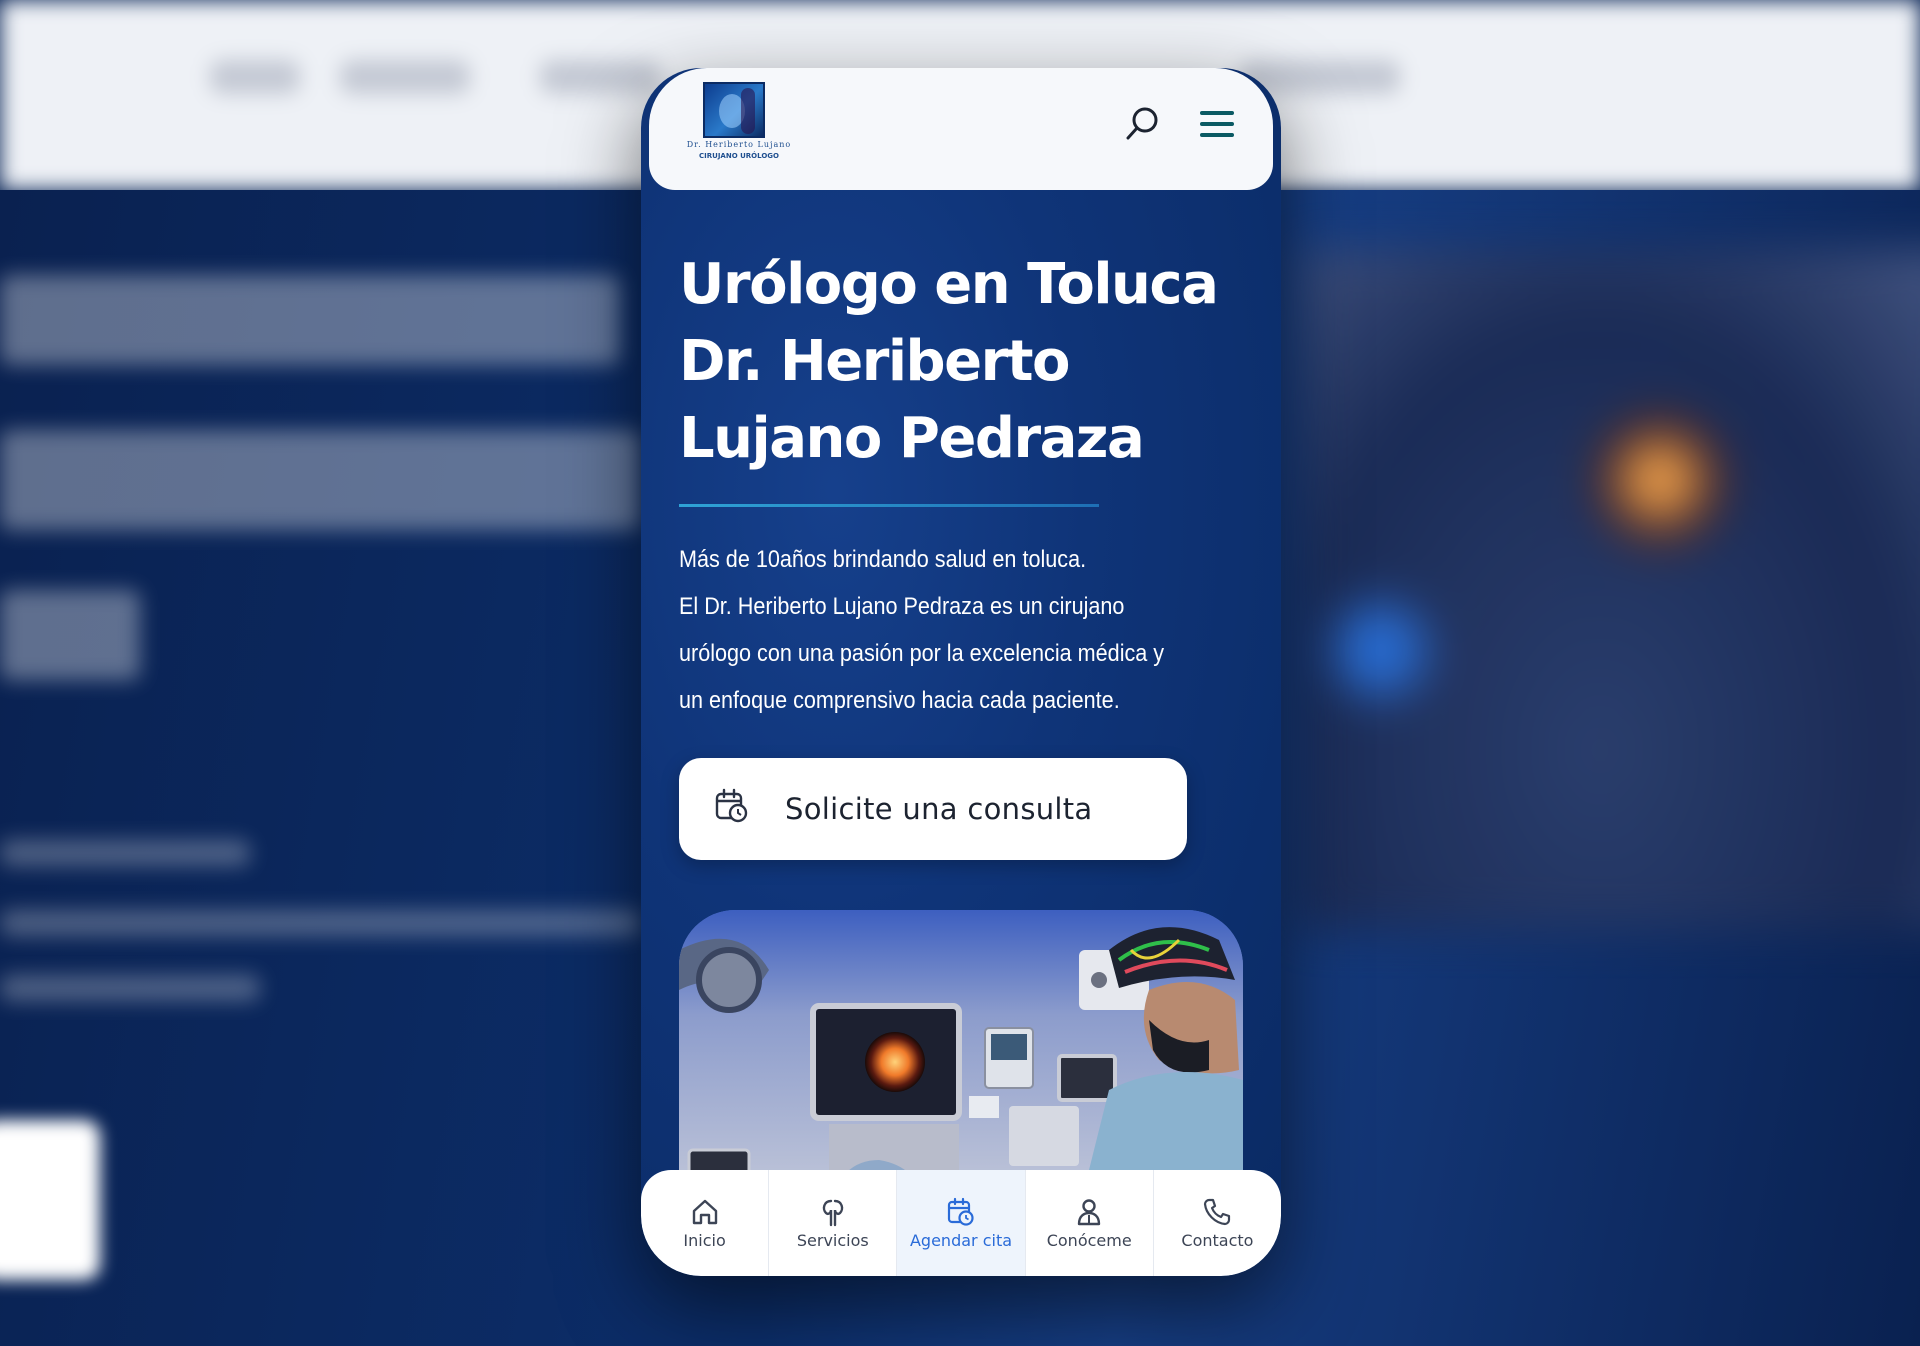 This screenshot has width=1920, height=1346. Describe the element at coordinates (739, 144) in the screenshot. I see `logo-name: Dr. Heriberto Lujano` at that location.